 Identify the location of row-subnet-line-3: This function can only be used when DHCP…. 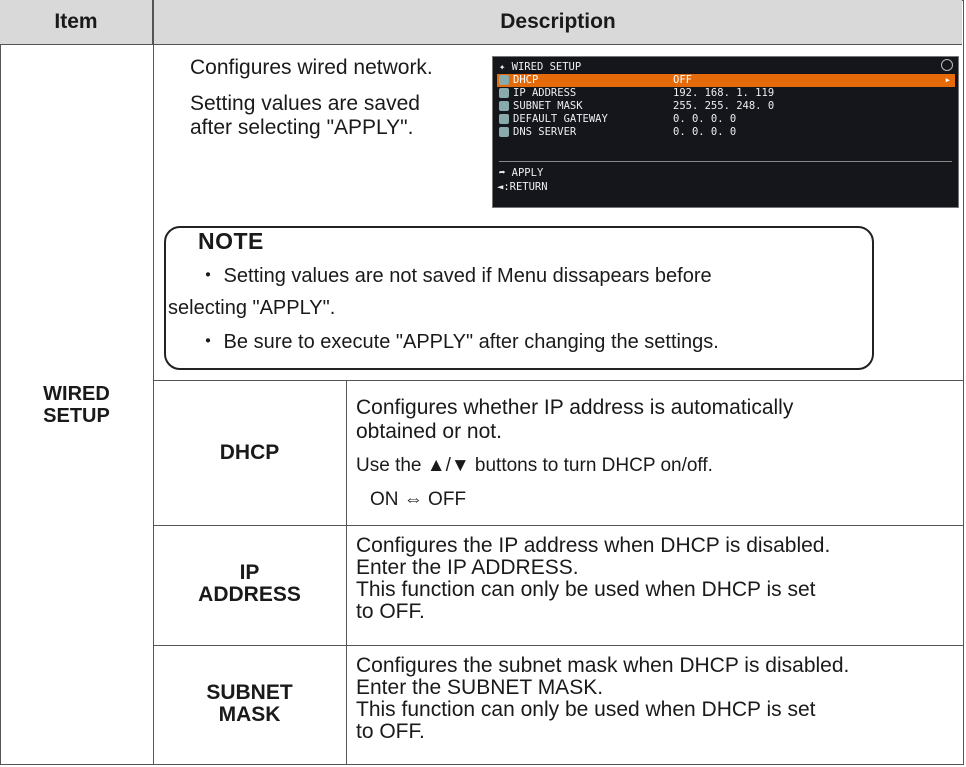
(586, 709).